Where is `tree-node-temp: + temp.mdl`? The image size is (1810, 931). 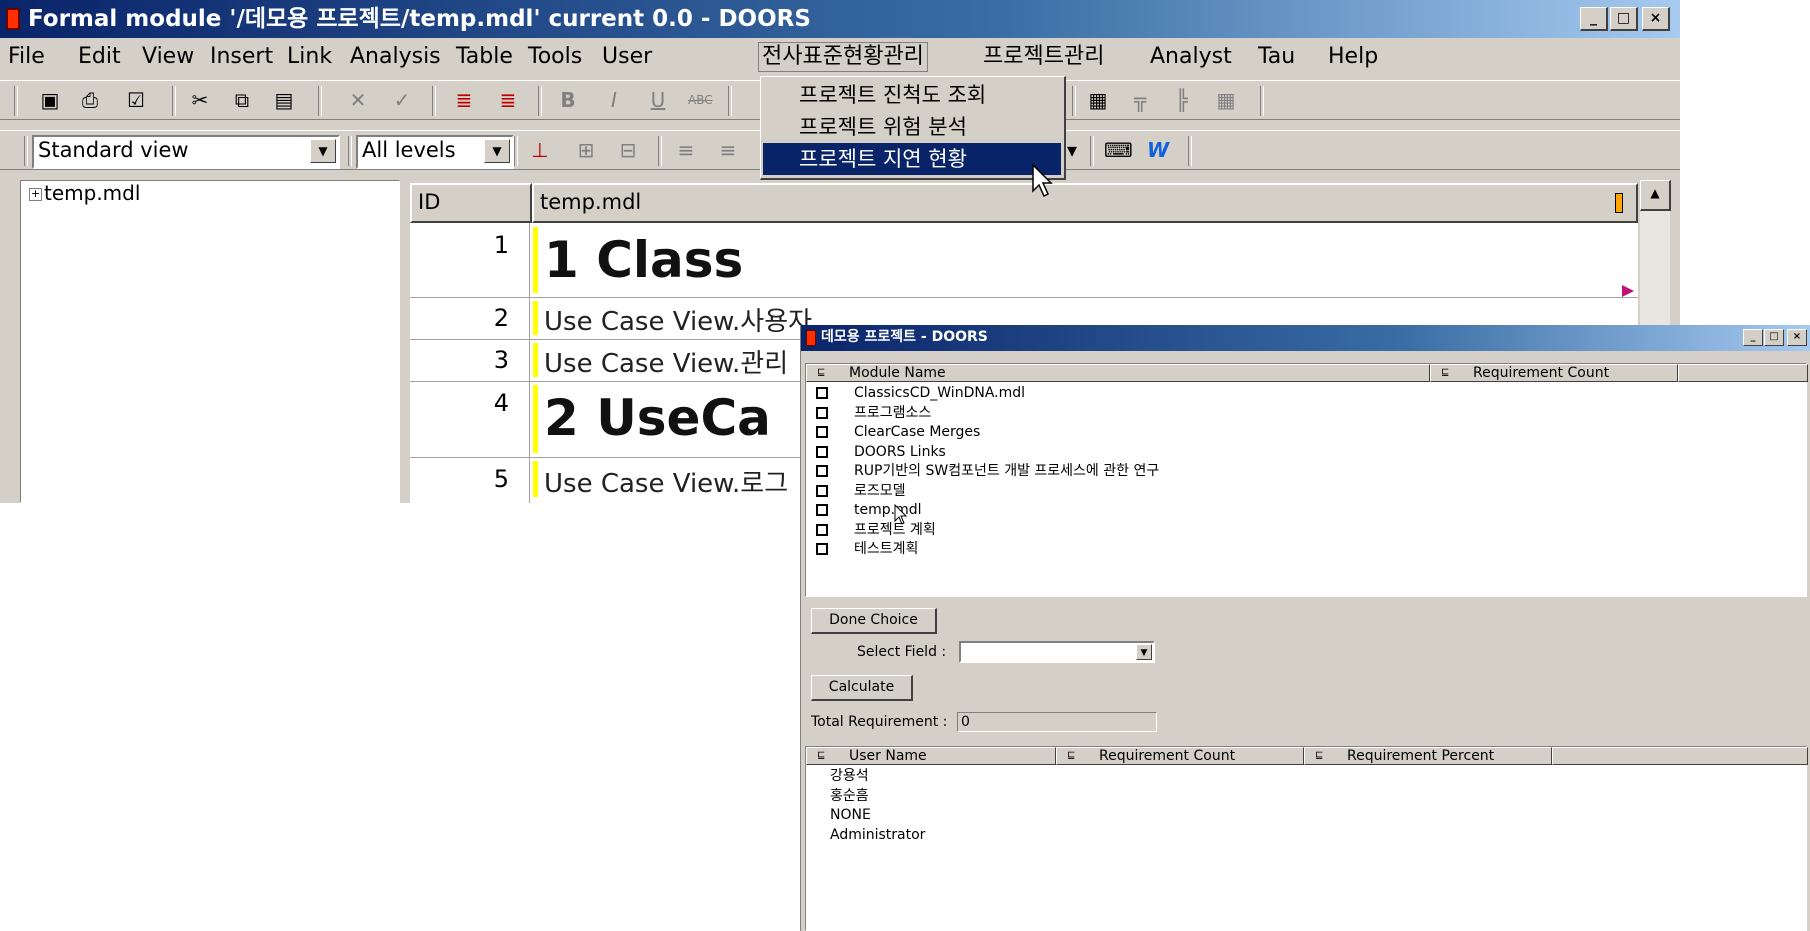
tree-node-temp: + temp.mdl is located at coordinates (84, 193).